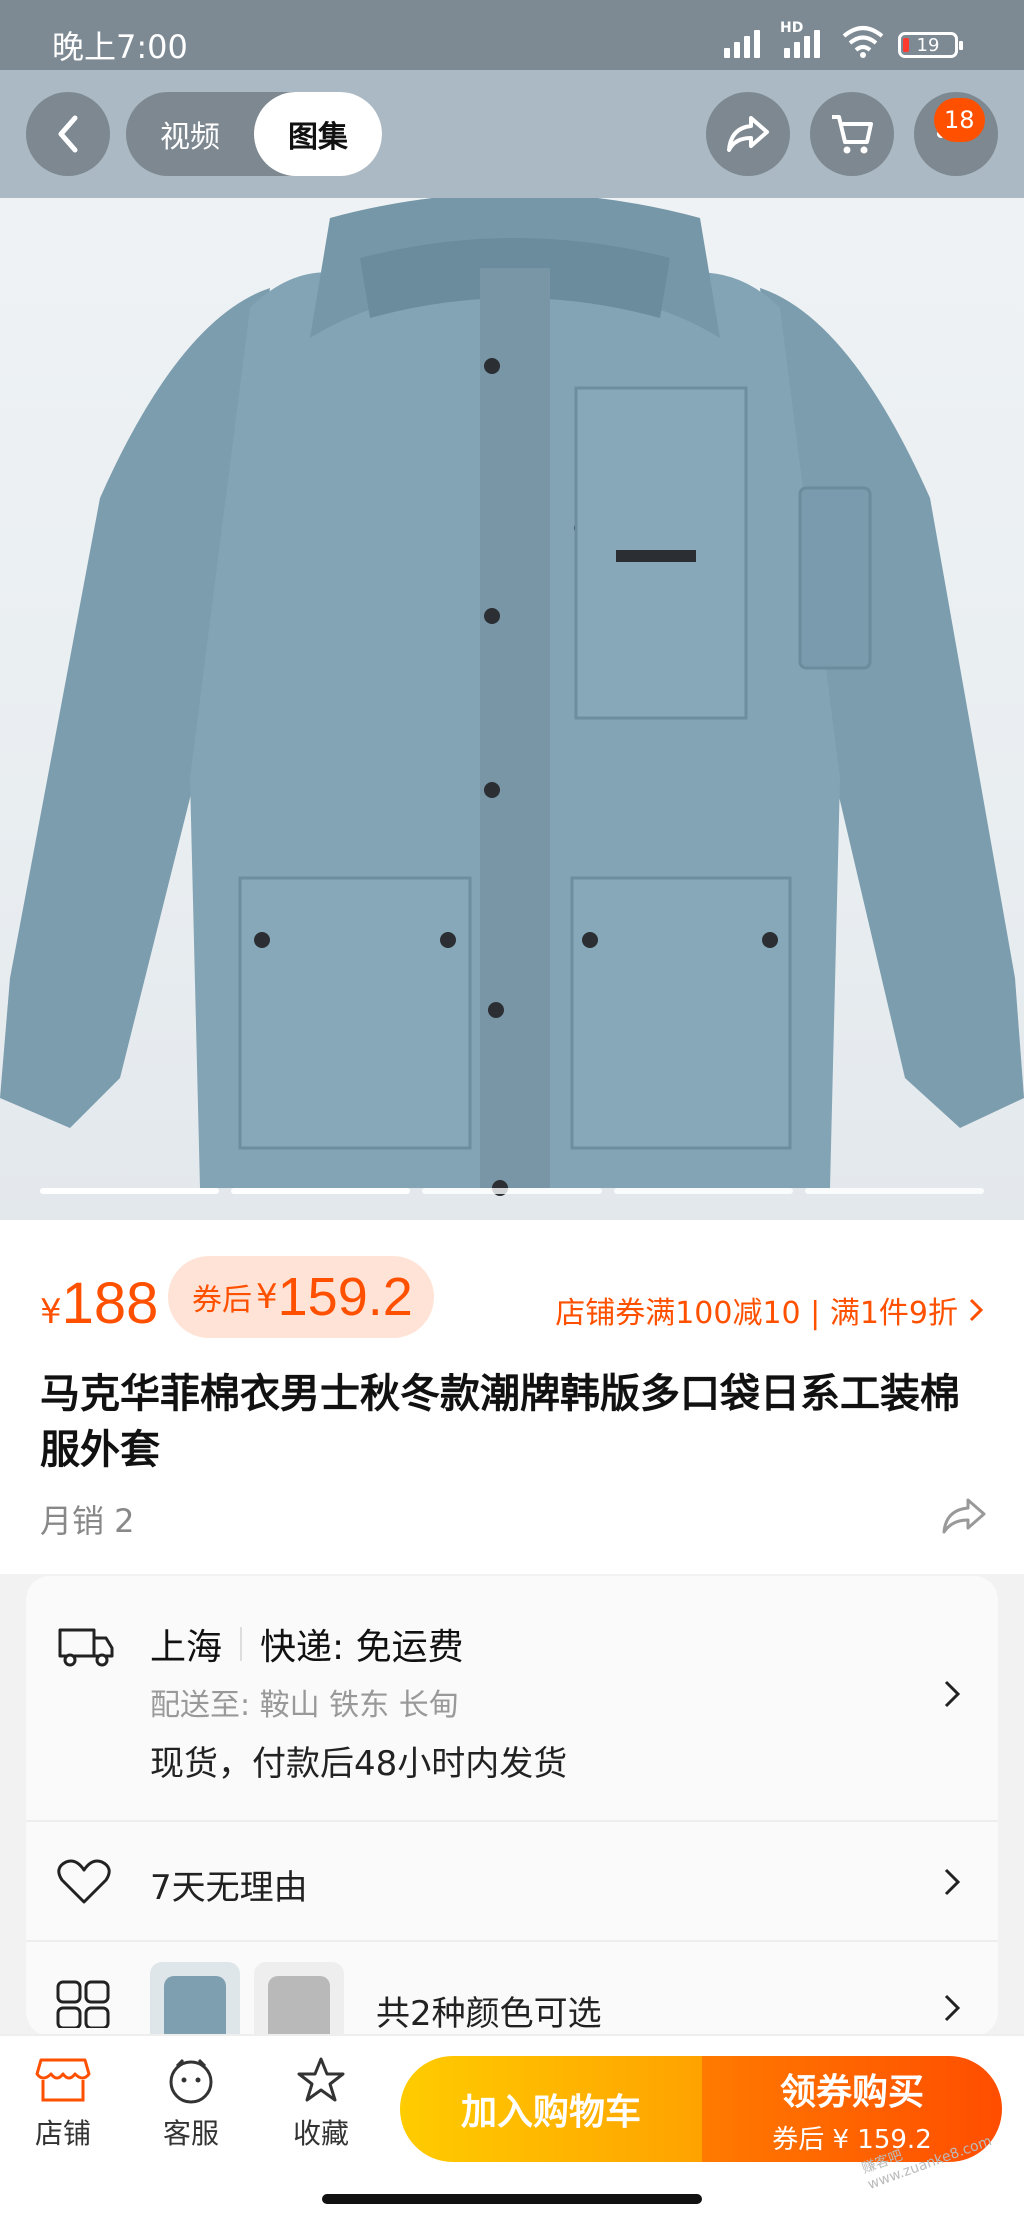 This screenshot has width=1024, height=2219. What do you see at coordinates (512, 35) in the screenshot?
I see `status-bar: 晚上7:00 HD 19` at bounding box center [512, 35].